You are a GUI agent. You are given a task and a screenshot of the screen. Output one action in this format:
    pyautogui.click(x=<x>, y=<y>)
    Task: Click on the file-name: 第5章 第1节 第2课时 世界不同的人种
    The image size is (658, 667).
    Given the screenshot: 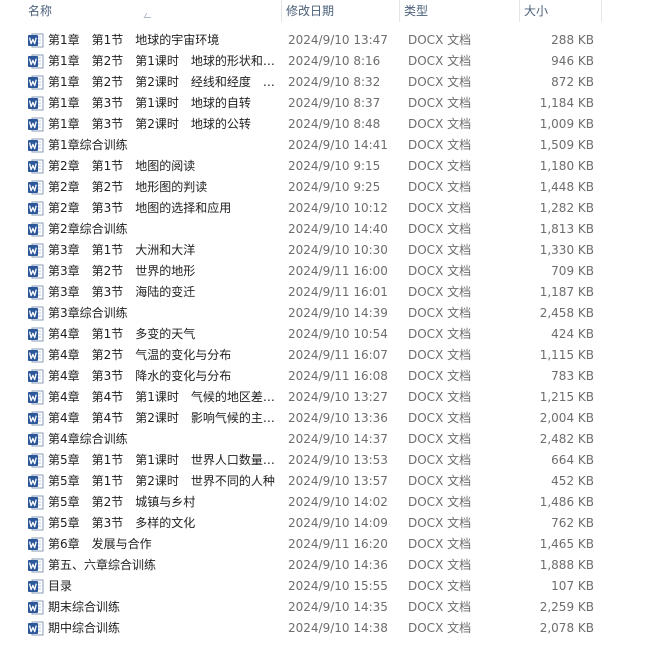 What is the action you would take?
    pyautogui.click(x=161, y=481)
    